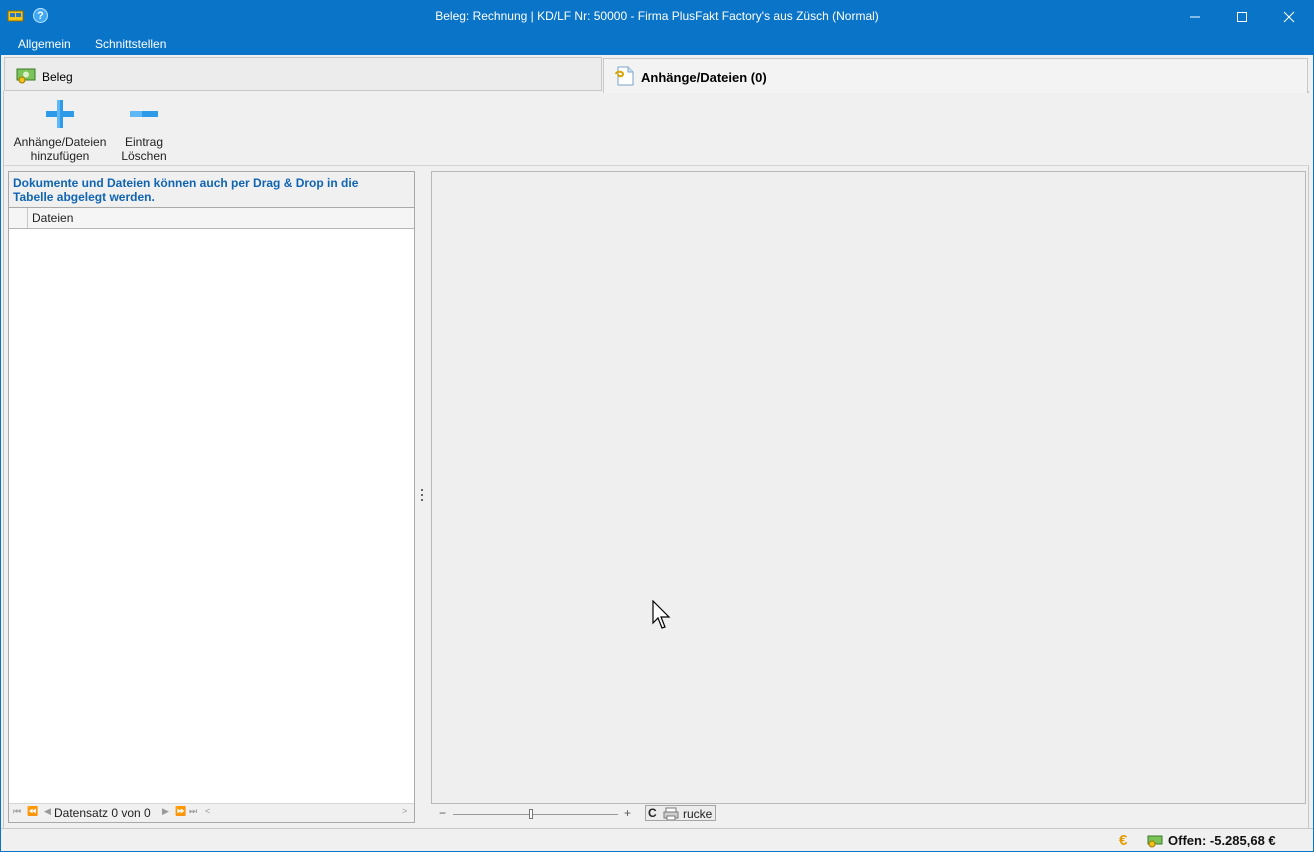  Describe the element at coordinates (704, 77) in the screenshot. I see `tab-anhaenge-label: Anhänge/Dateien (0)` at that location.